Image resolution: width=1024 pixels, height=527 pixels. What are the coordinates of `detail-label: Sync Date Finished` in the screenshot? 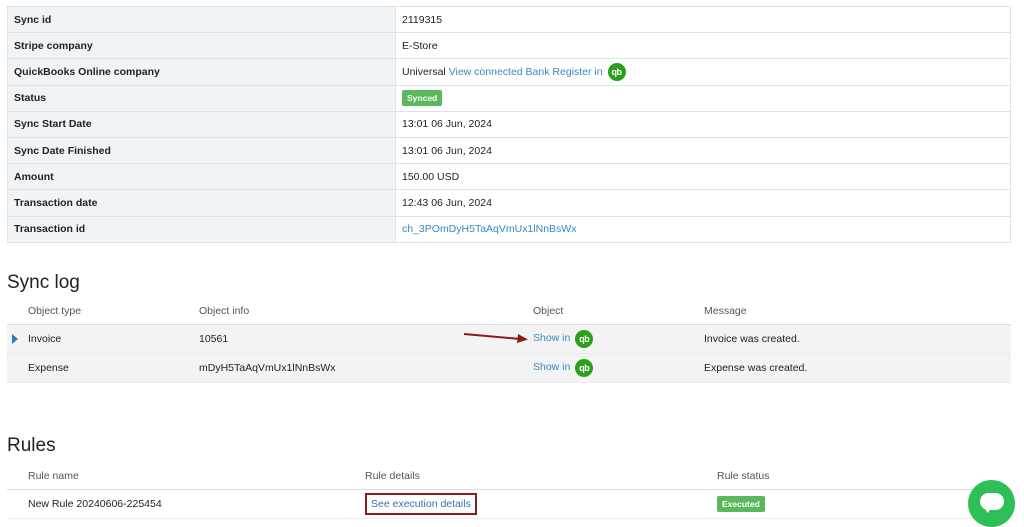 It's located at (201, 150).